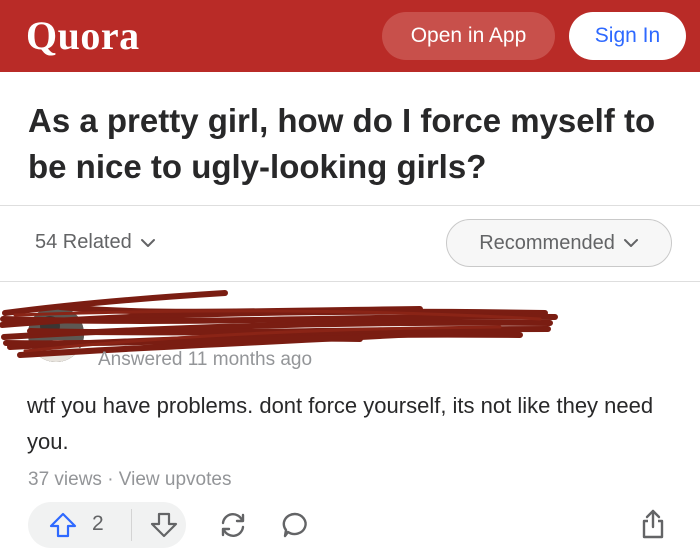  What do you see at coordinates (547, 242) in the screenshot?
I see `sort-label: Recommended` at bounding box center [547, 242].